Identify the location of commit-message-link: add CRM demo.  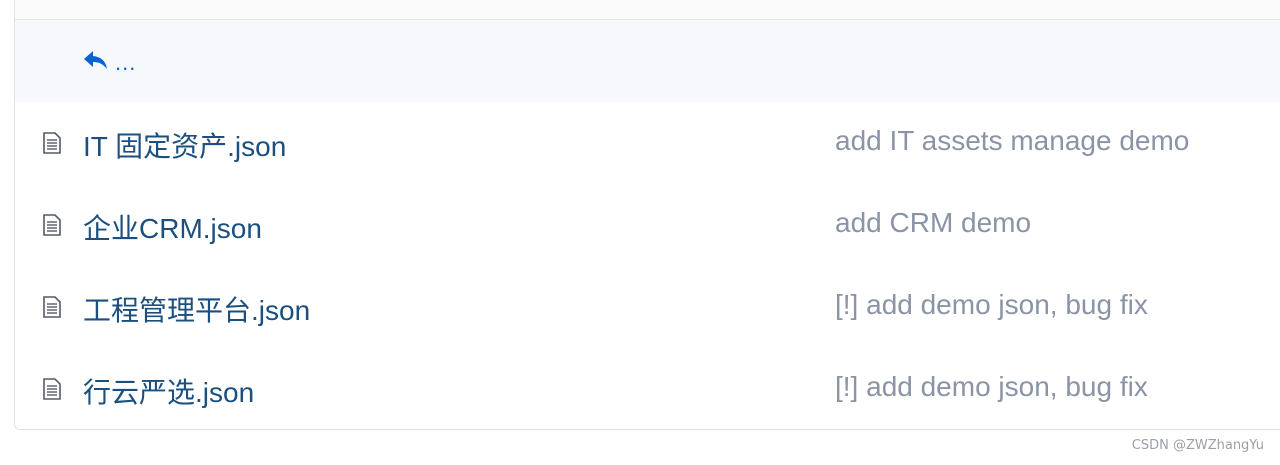
(933, 223).